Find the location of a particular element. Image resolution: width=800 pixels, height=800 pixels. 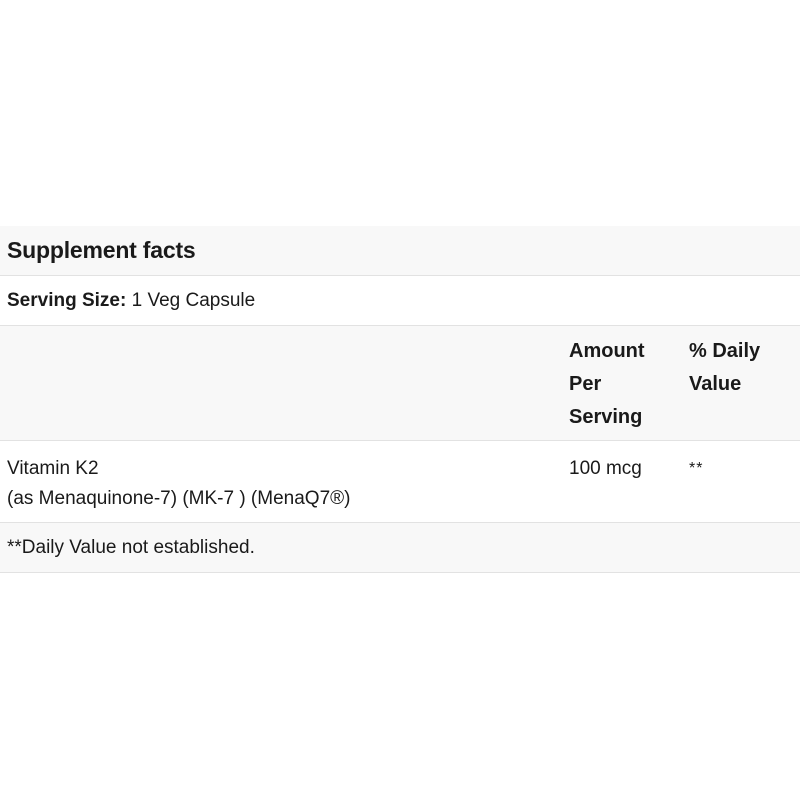

panel-title: Supplement facts is located at coordinates (101, 250).